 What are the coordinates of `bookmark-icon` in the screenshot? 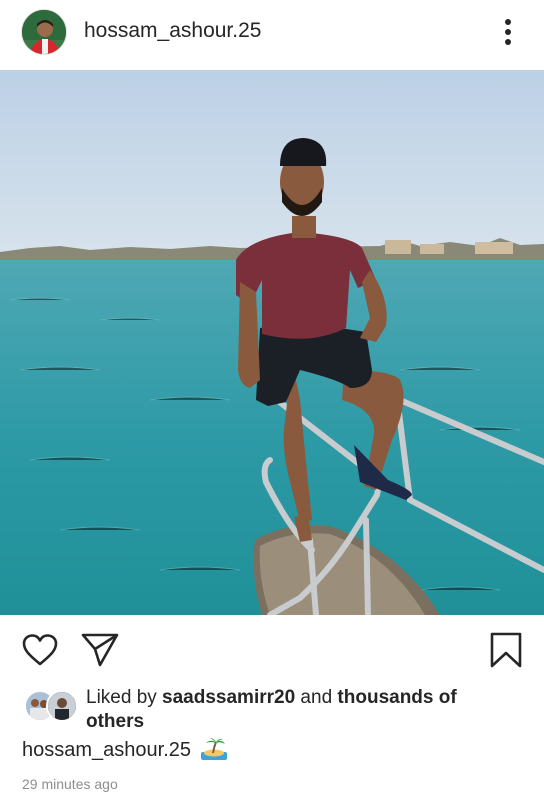 It's located at (506, 650).